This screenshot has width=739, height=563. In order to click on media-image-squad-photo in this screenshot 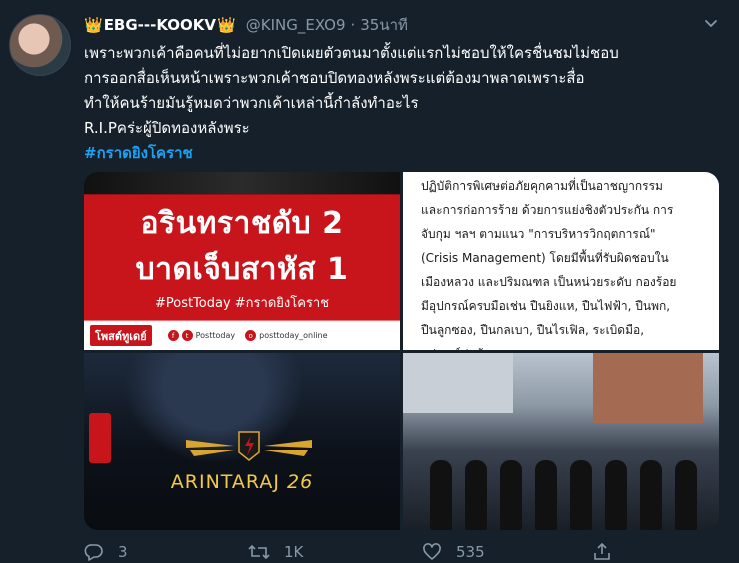, I will do `click(561, 441)`.